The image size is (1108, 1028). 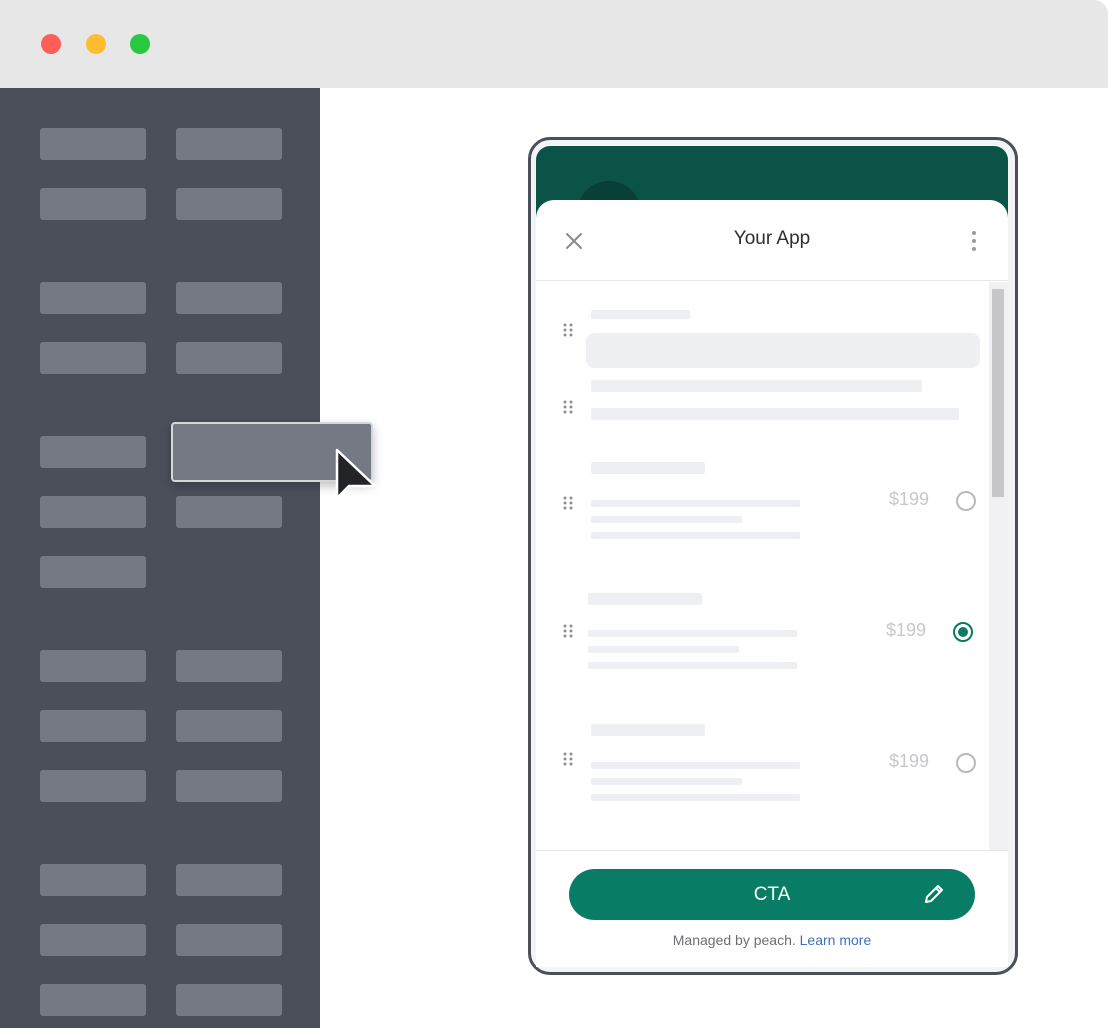 I want to click on sheet-header: Your App, so click(x=772, y=240).